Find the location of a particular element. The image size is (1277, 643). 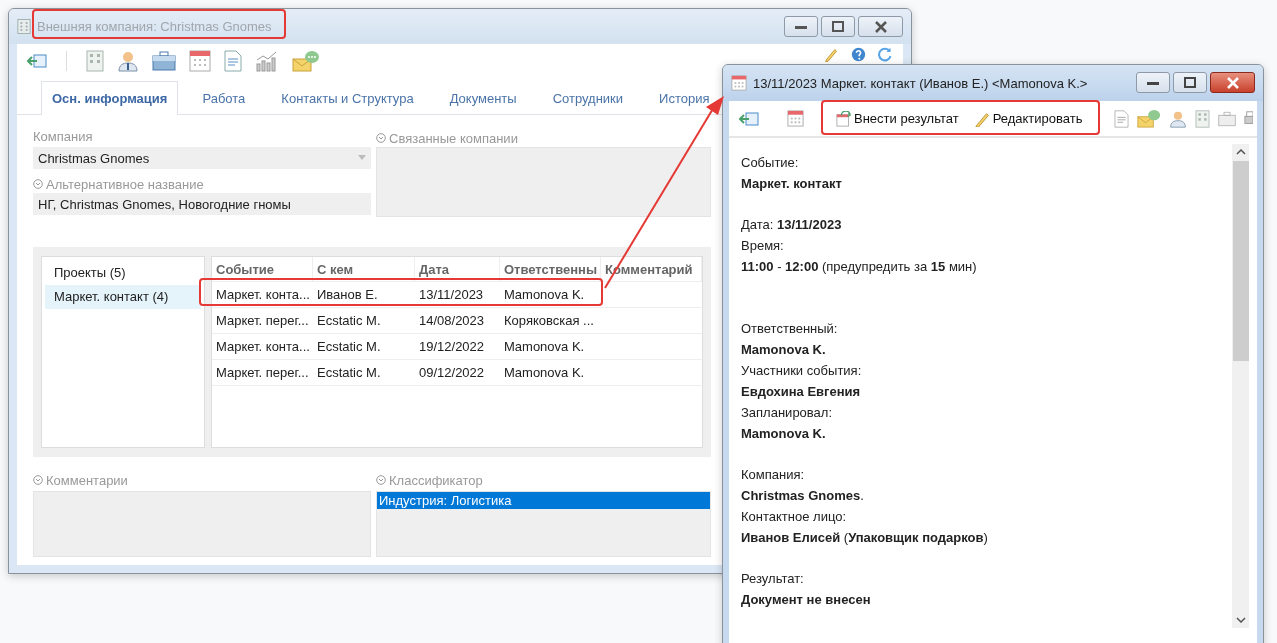

detail-label: Контактное лицо: is located at coordinates (794, 517).